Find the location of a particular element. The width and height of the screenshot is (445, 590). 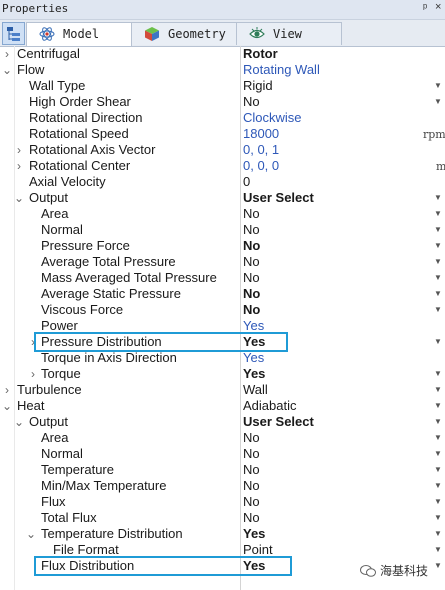

prop-row-heat-area: Area No ▼ is located at coordinates (222, 438).